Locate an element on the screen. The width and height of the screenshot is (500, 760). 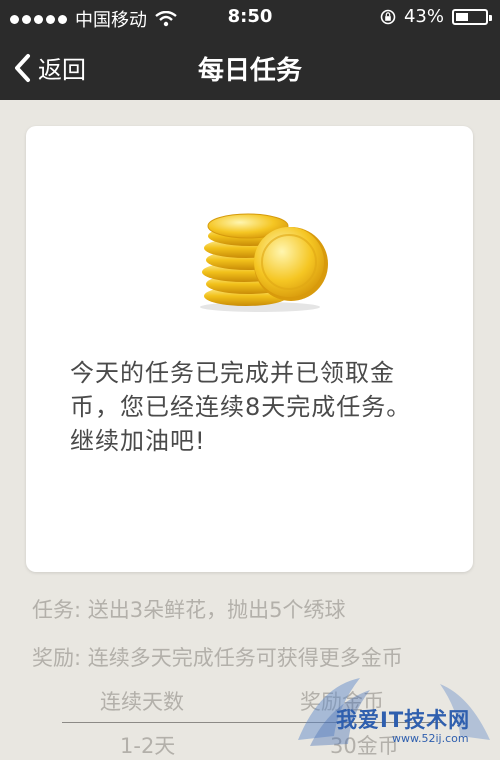
gold-coins-image is located at coordinates (264, 262).